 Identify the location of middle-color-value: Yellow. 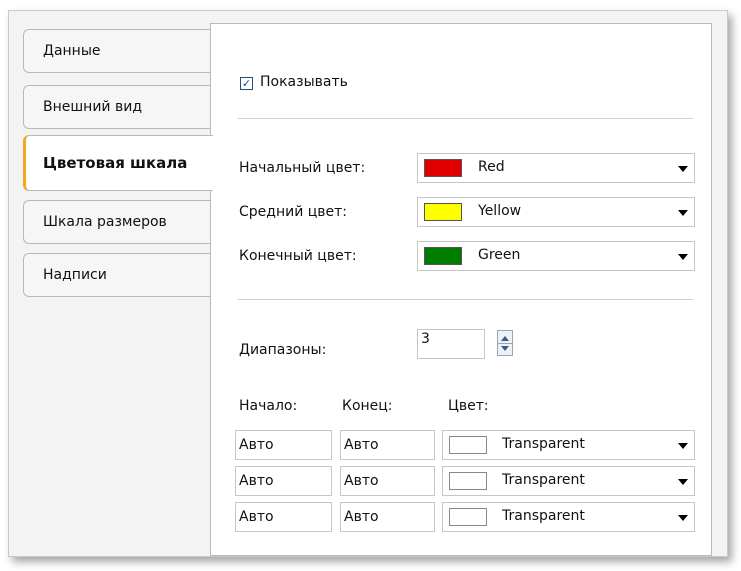
(500, 211).